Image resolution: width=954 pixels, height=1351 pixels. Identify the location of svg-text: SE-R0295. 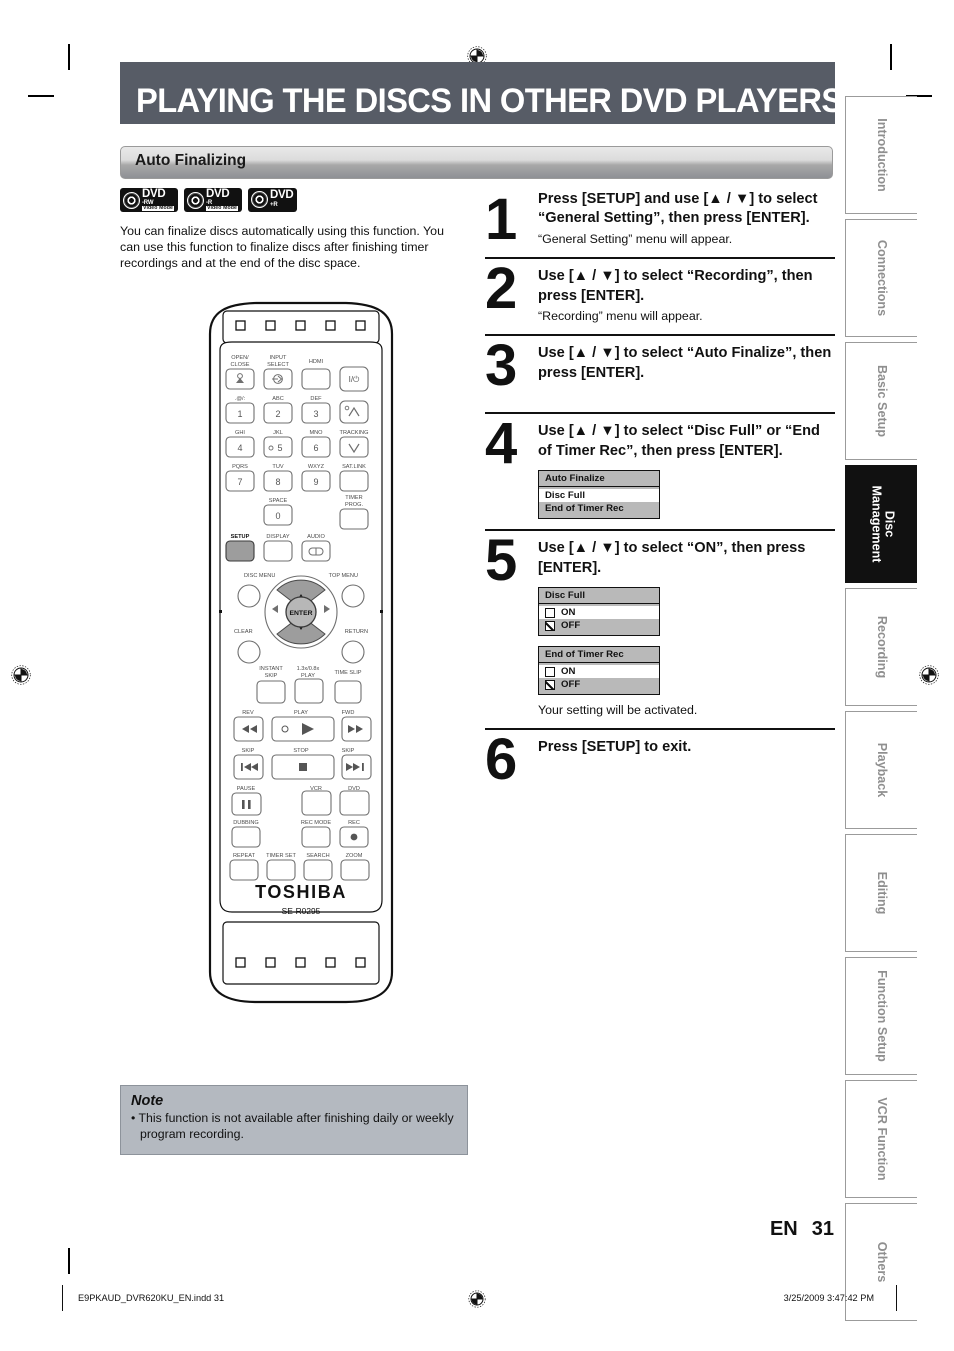
(301, 911).